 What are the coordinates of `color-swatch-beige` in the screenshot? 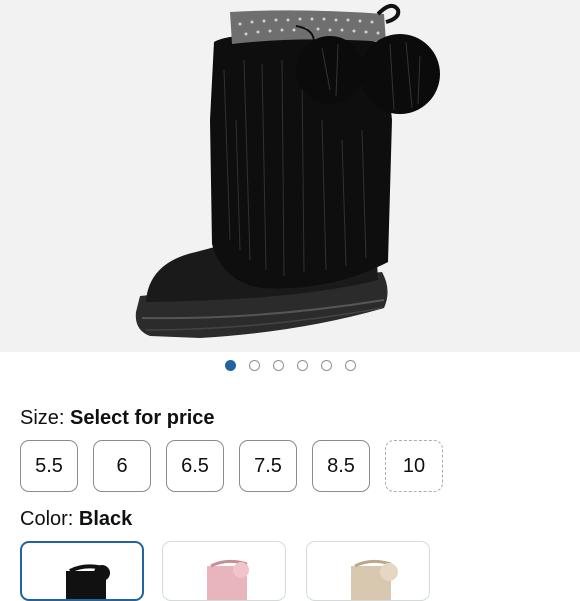 It's located at (368, 571).